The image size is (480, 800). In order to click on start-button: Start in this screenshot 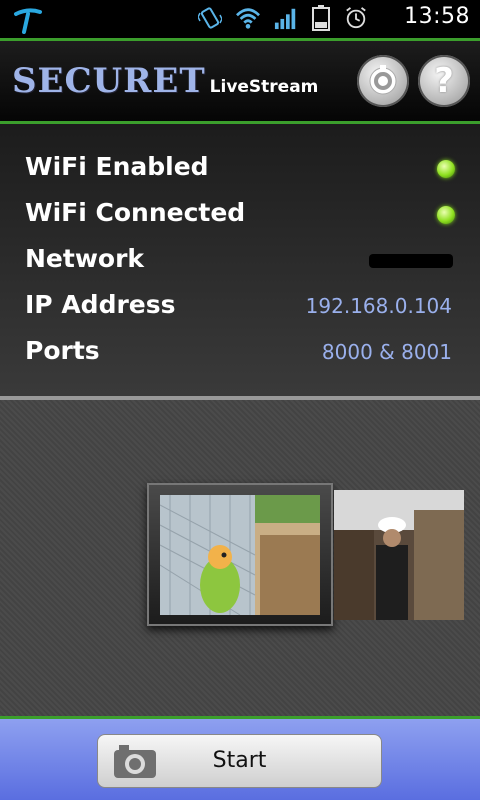, I will do `click(239, 761)`.